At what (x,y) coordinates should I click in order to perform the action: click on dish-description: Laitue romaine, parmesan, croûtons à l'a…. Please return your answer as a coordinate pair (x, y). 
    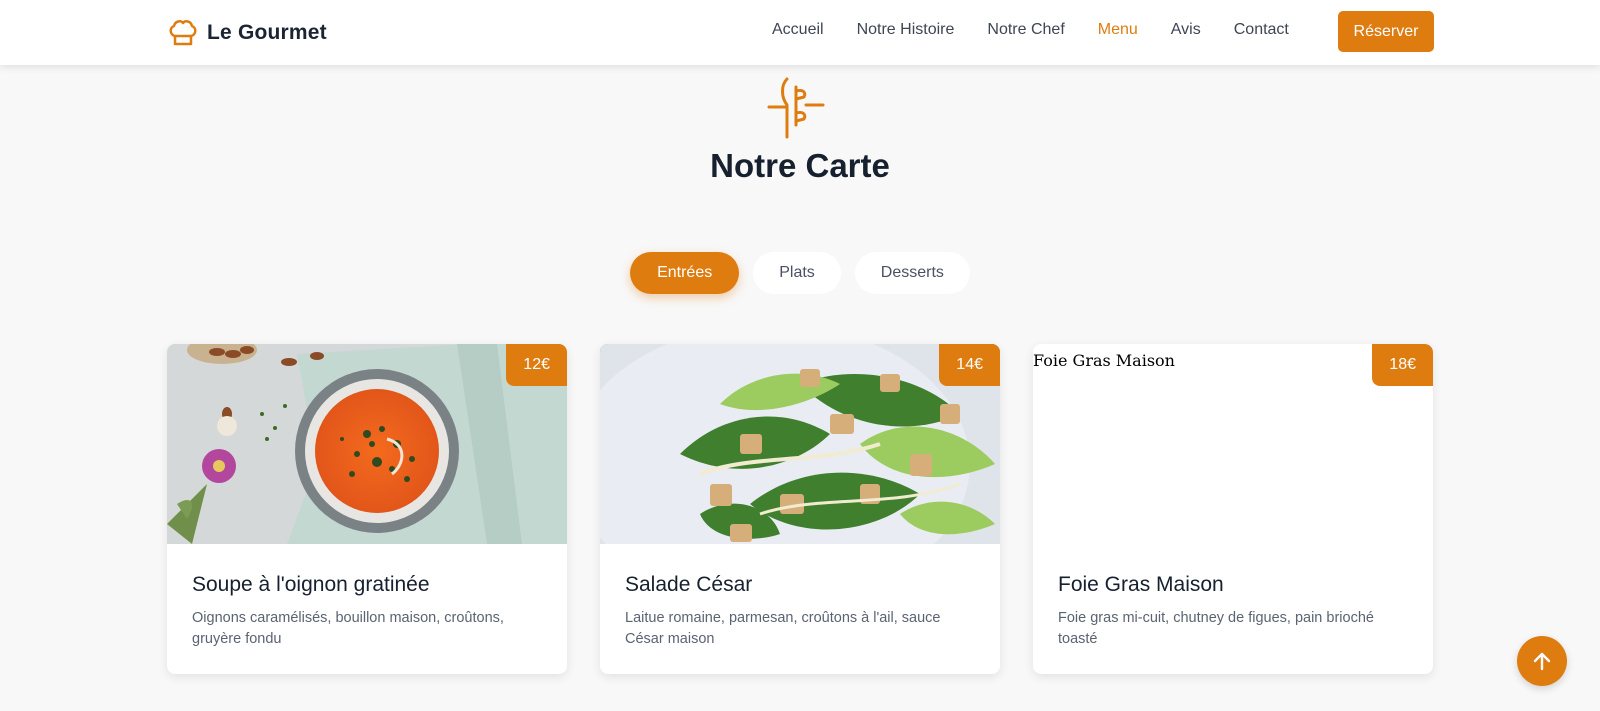
    Looking at the image, I should click on (783, 628).